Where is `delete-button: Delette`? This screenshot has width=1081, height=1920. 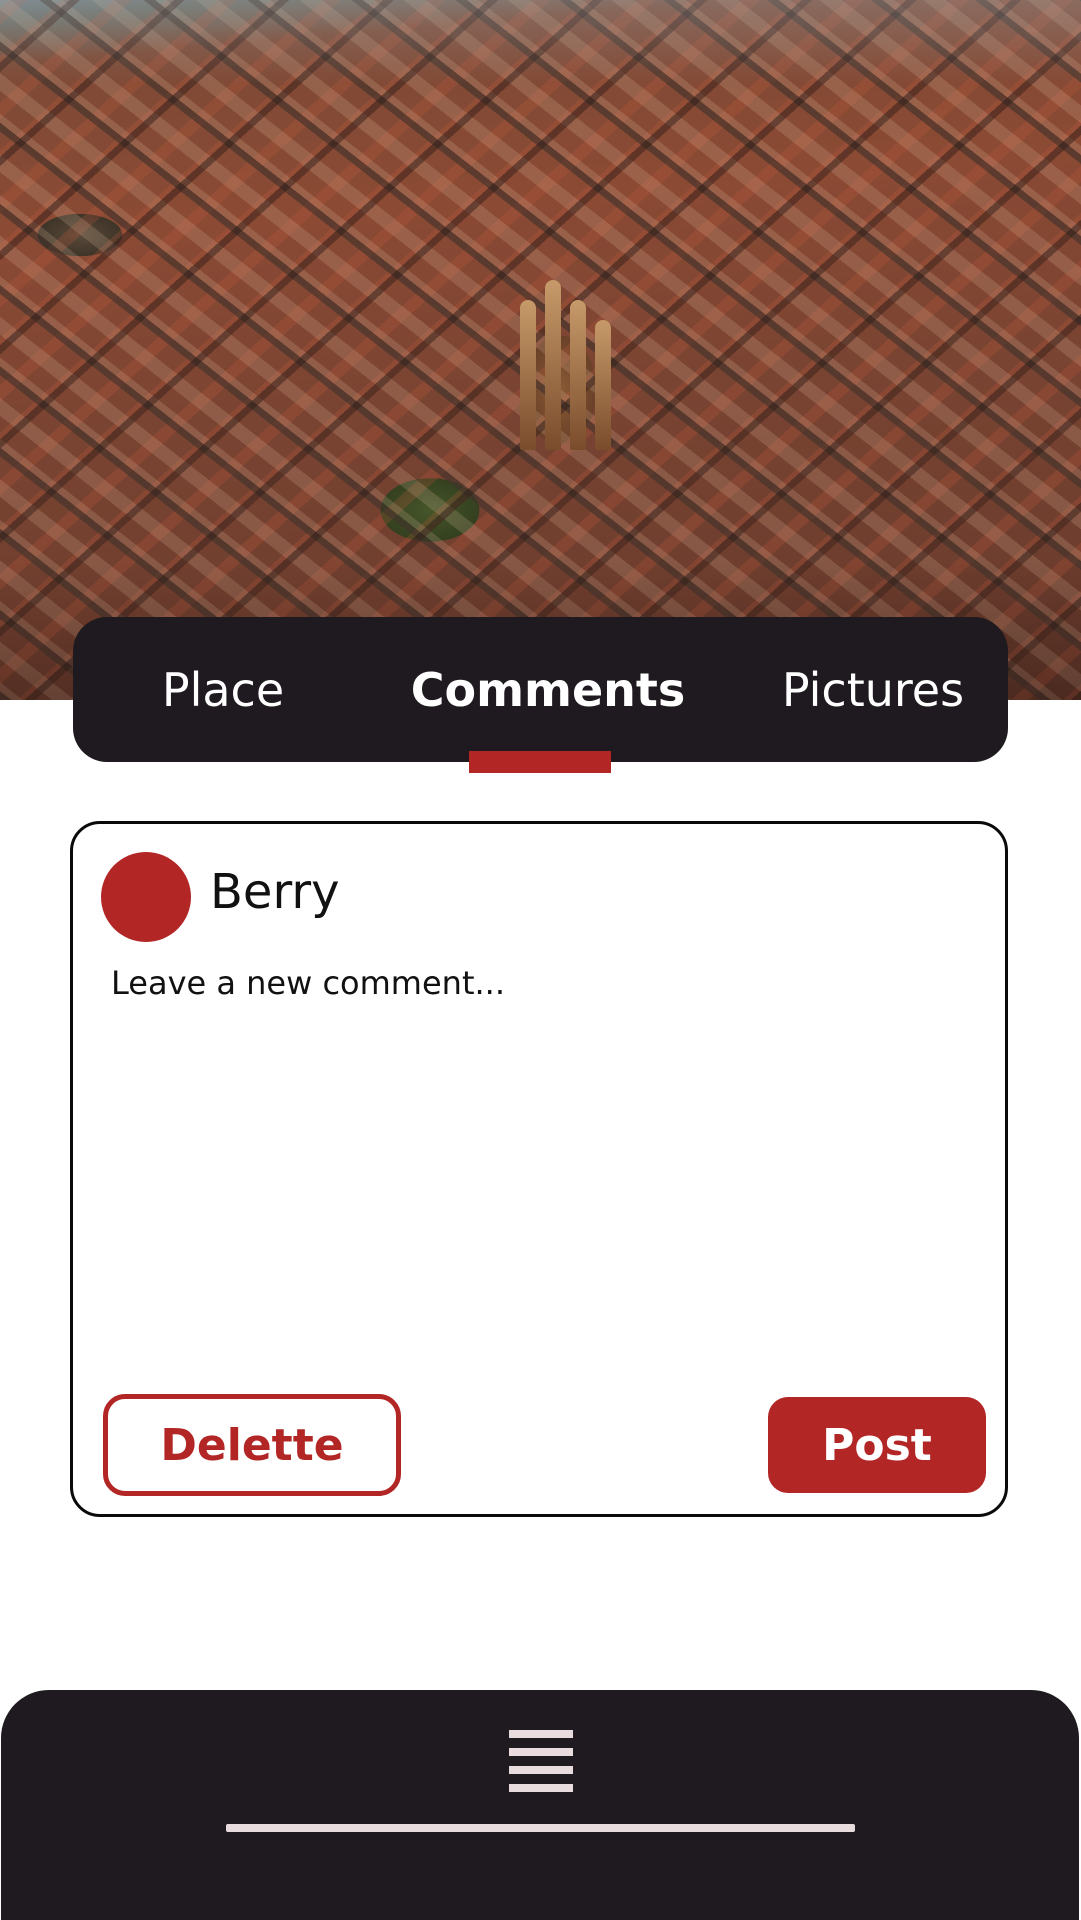 delete-button: Delette is located at coordinates (252, 1445).